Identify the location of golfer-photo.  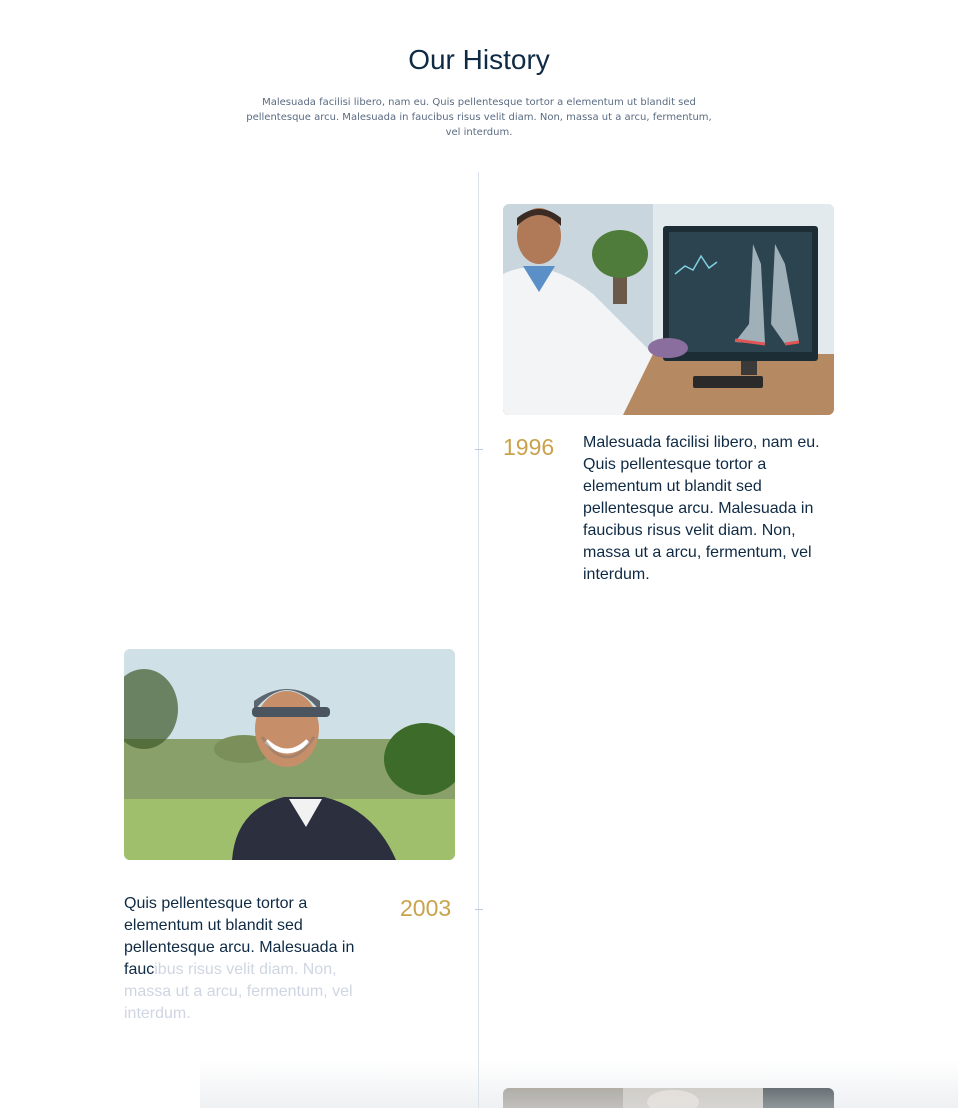
(289, 754).